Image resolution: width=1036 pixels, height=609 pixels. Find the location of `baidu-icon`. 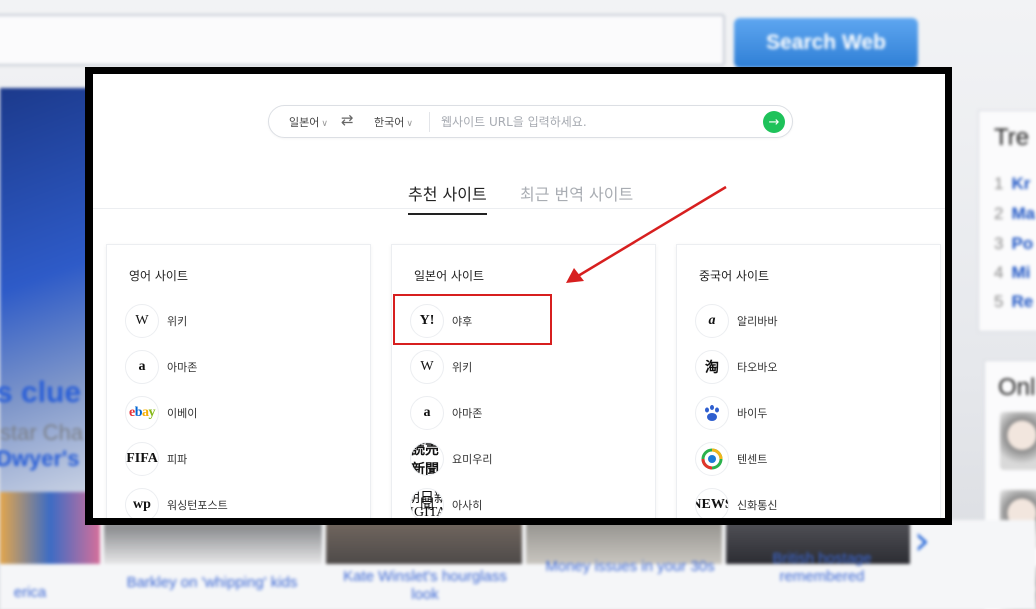

baidu-icon is located at coordinates (712, 413).